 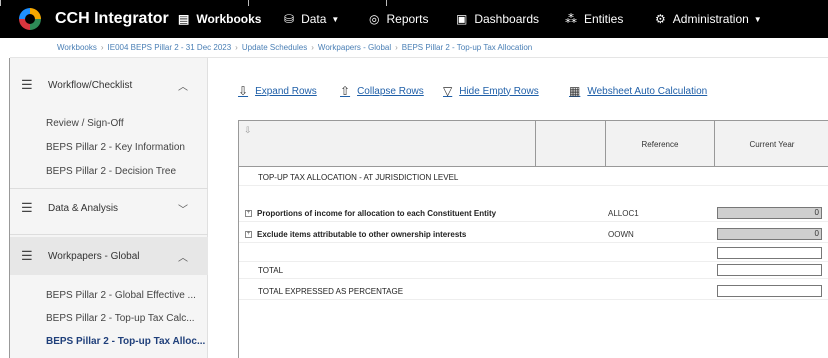 What do you see at coordinates (112, 18) in the screenshot?
I see `app-name: CCH Integrator` at bounding box center [112, 18].